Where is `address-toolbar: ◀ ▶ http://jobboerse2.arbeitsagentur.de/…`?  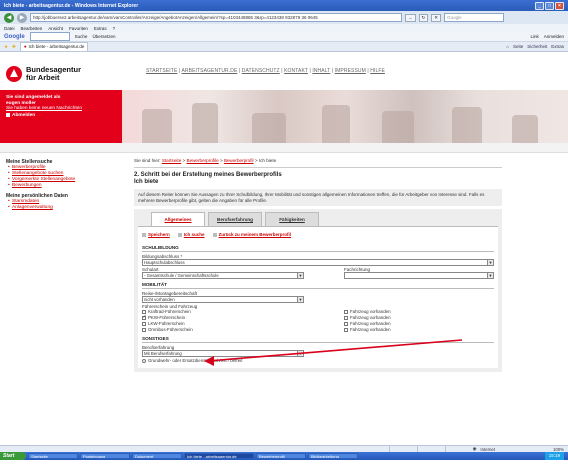 address-toolbar: ◀ ▶ http://jobboerse2.arbeitsagentur.de/… is located at coordinates (284, 17).